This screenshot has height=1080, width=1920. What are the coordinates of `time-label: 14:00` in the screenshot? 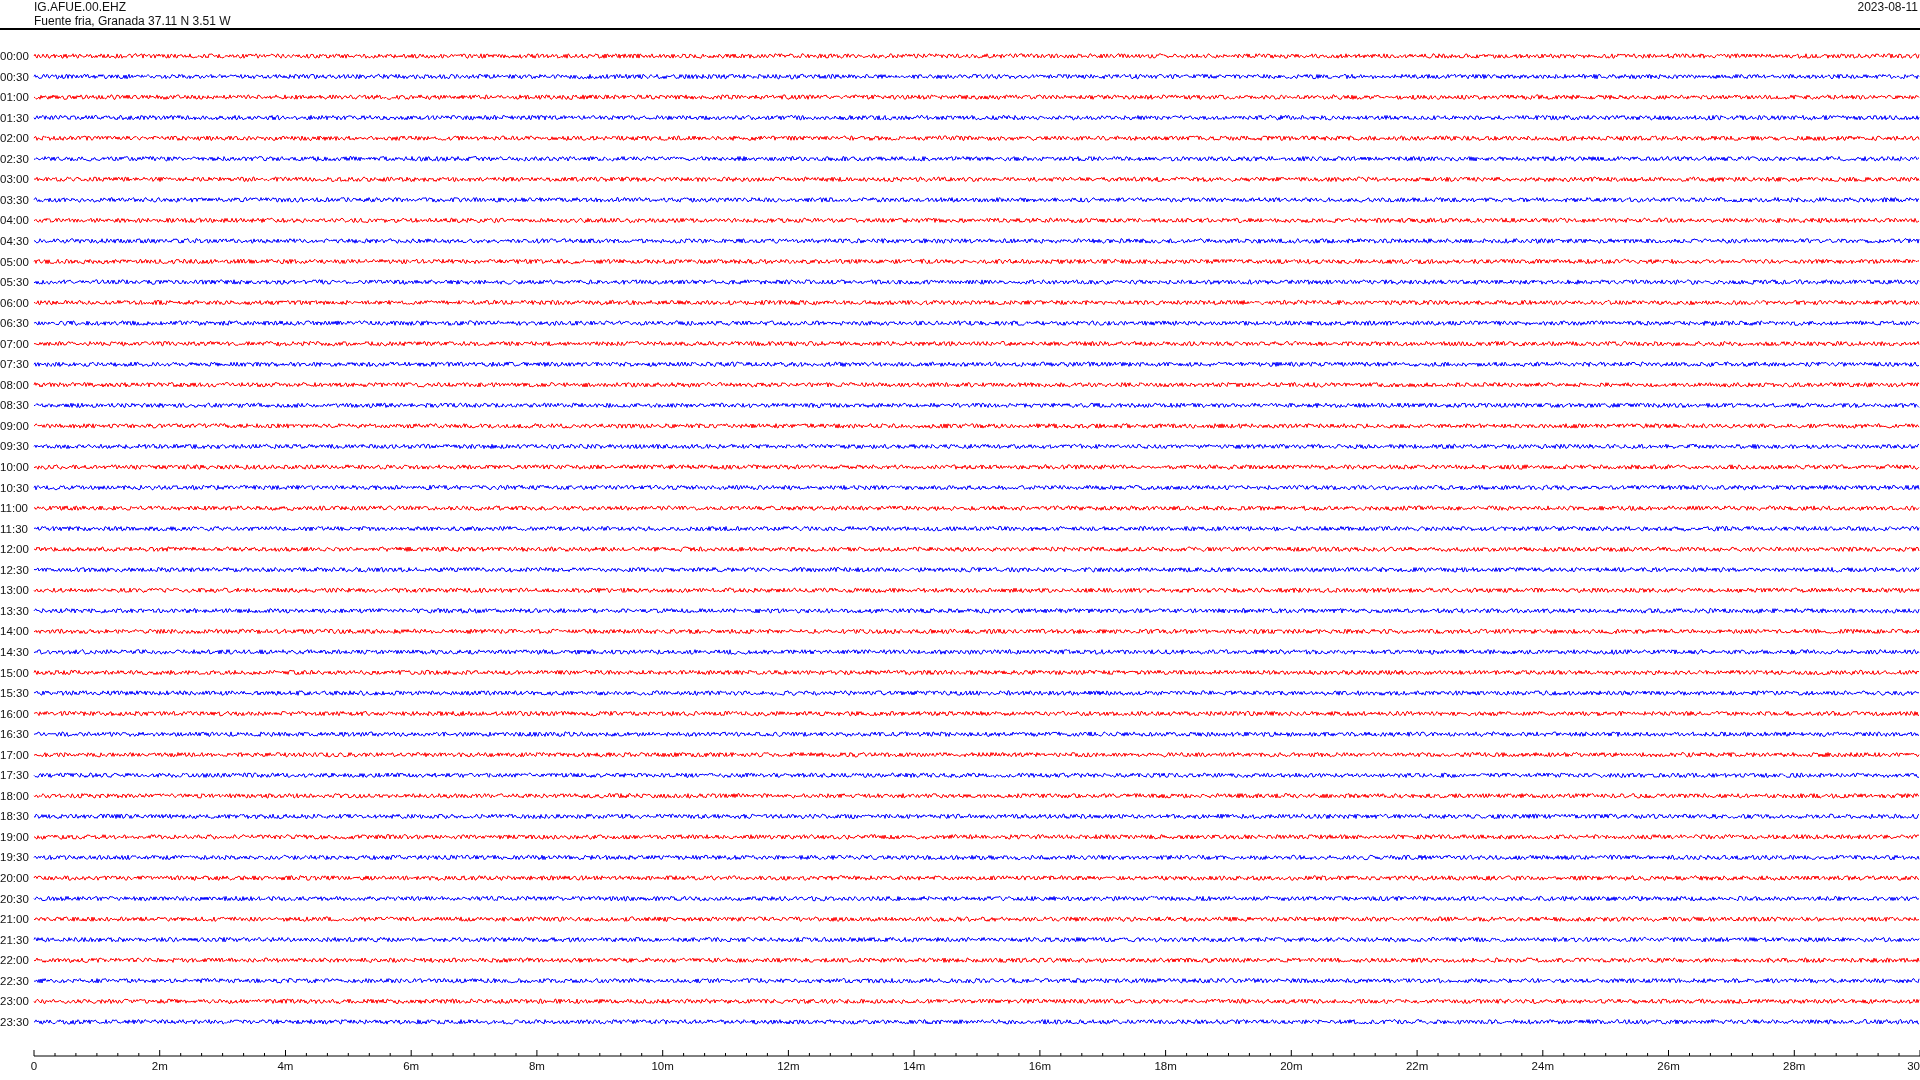 It's located at (14, 631).